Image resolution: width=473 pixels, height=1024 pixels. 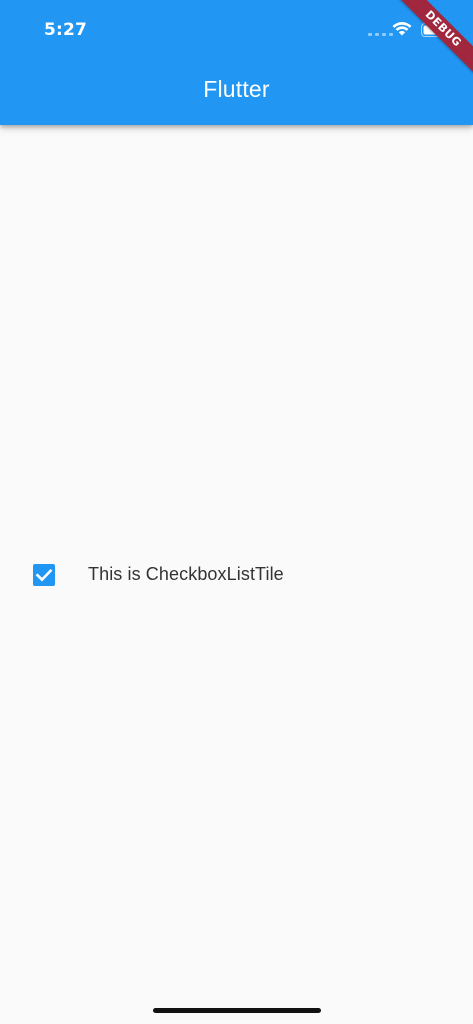 What do you see at coordinates (66, 30) in the screenshot?
I see `status-time: 5:27` at bounding box center [66, 30].